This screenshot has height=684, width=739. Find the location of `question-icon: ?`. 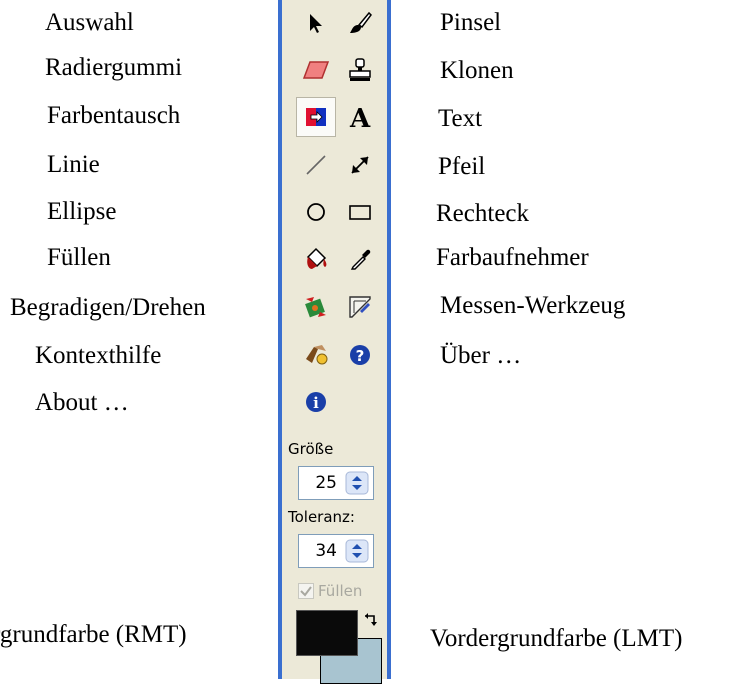

question-icon: ? is located at coordinates (360, 355).